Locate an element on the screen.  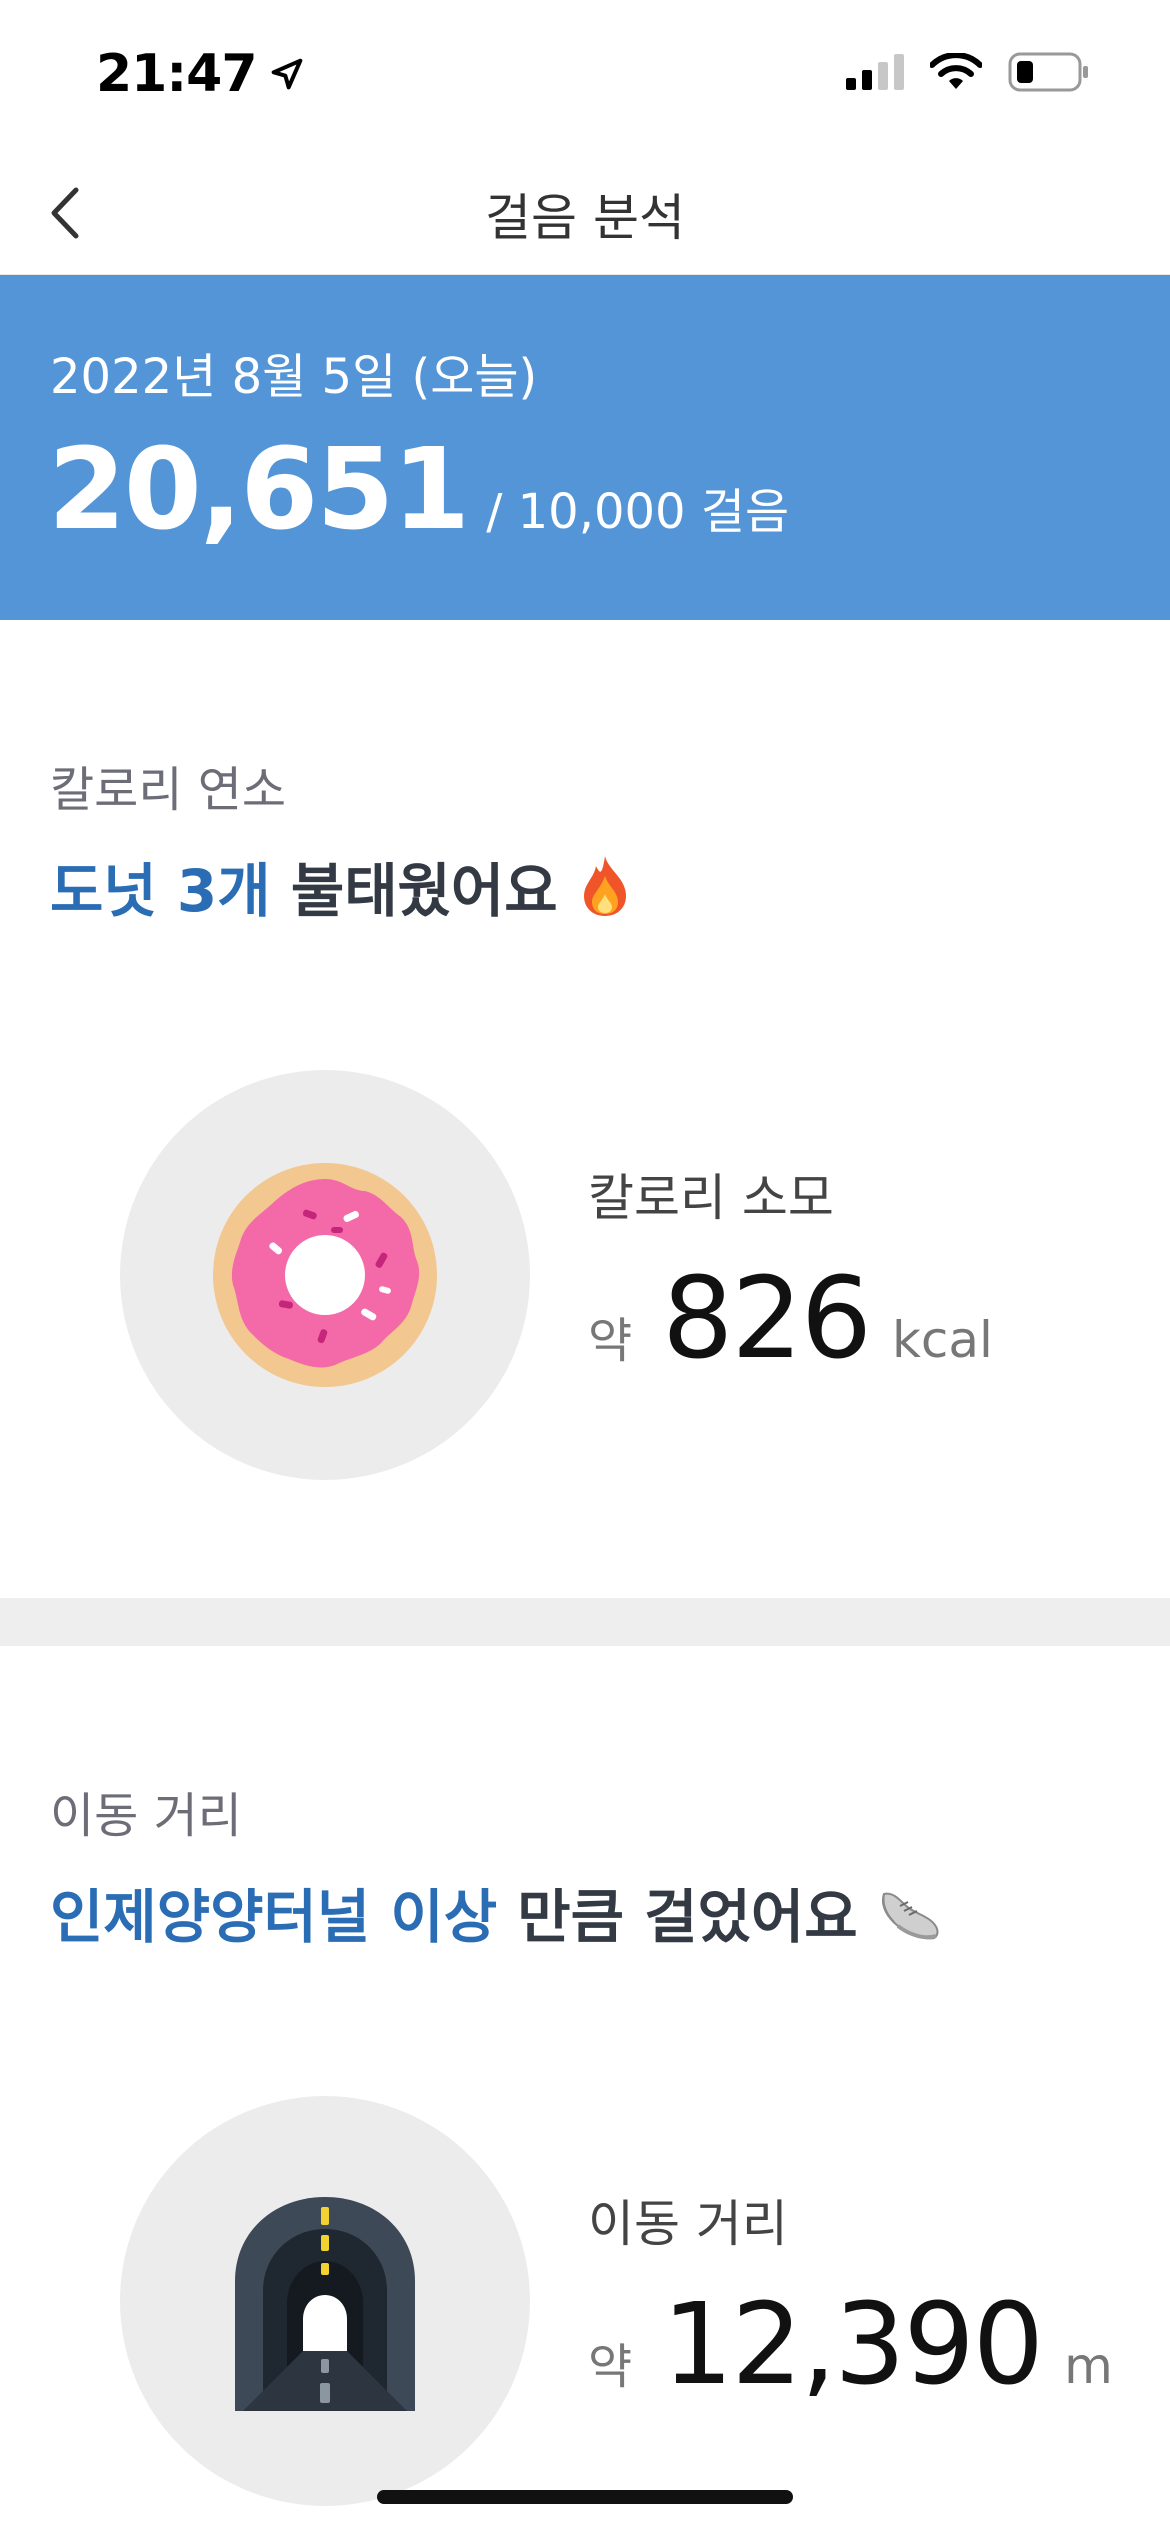
tunnel-icon is located at coordinates (325, 2304).